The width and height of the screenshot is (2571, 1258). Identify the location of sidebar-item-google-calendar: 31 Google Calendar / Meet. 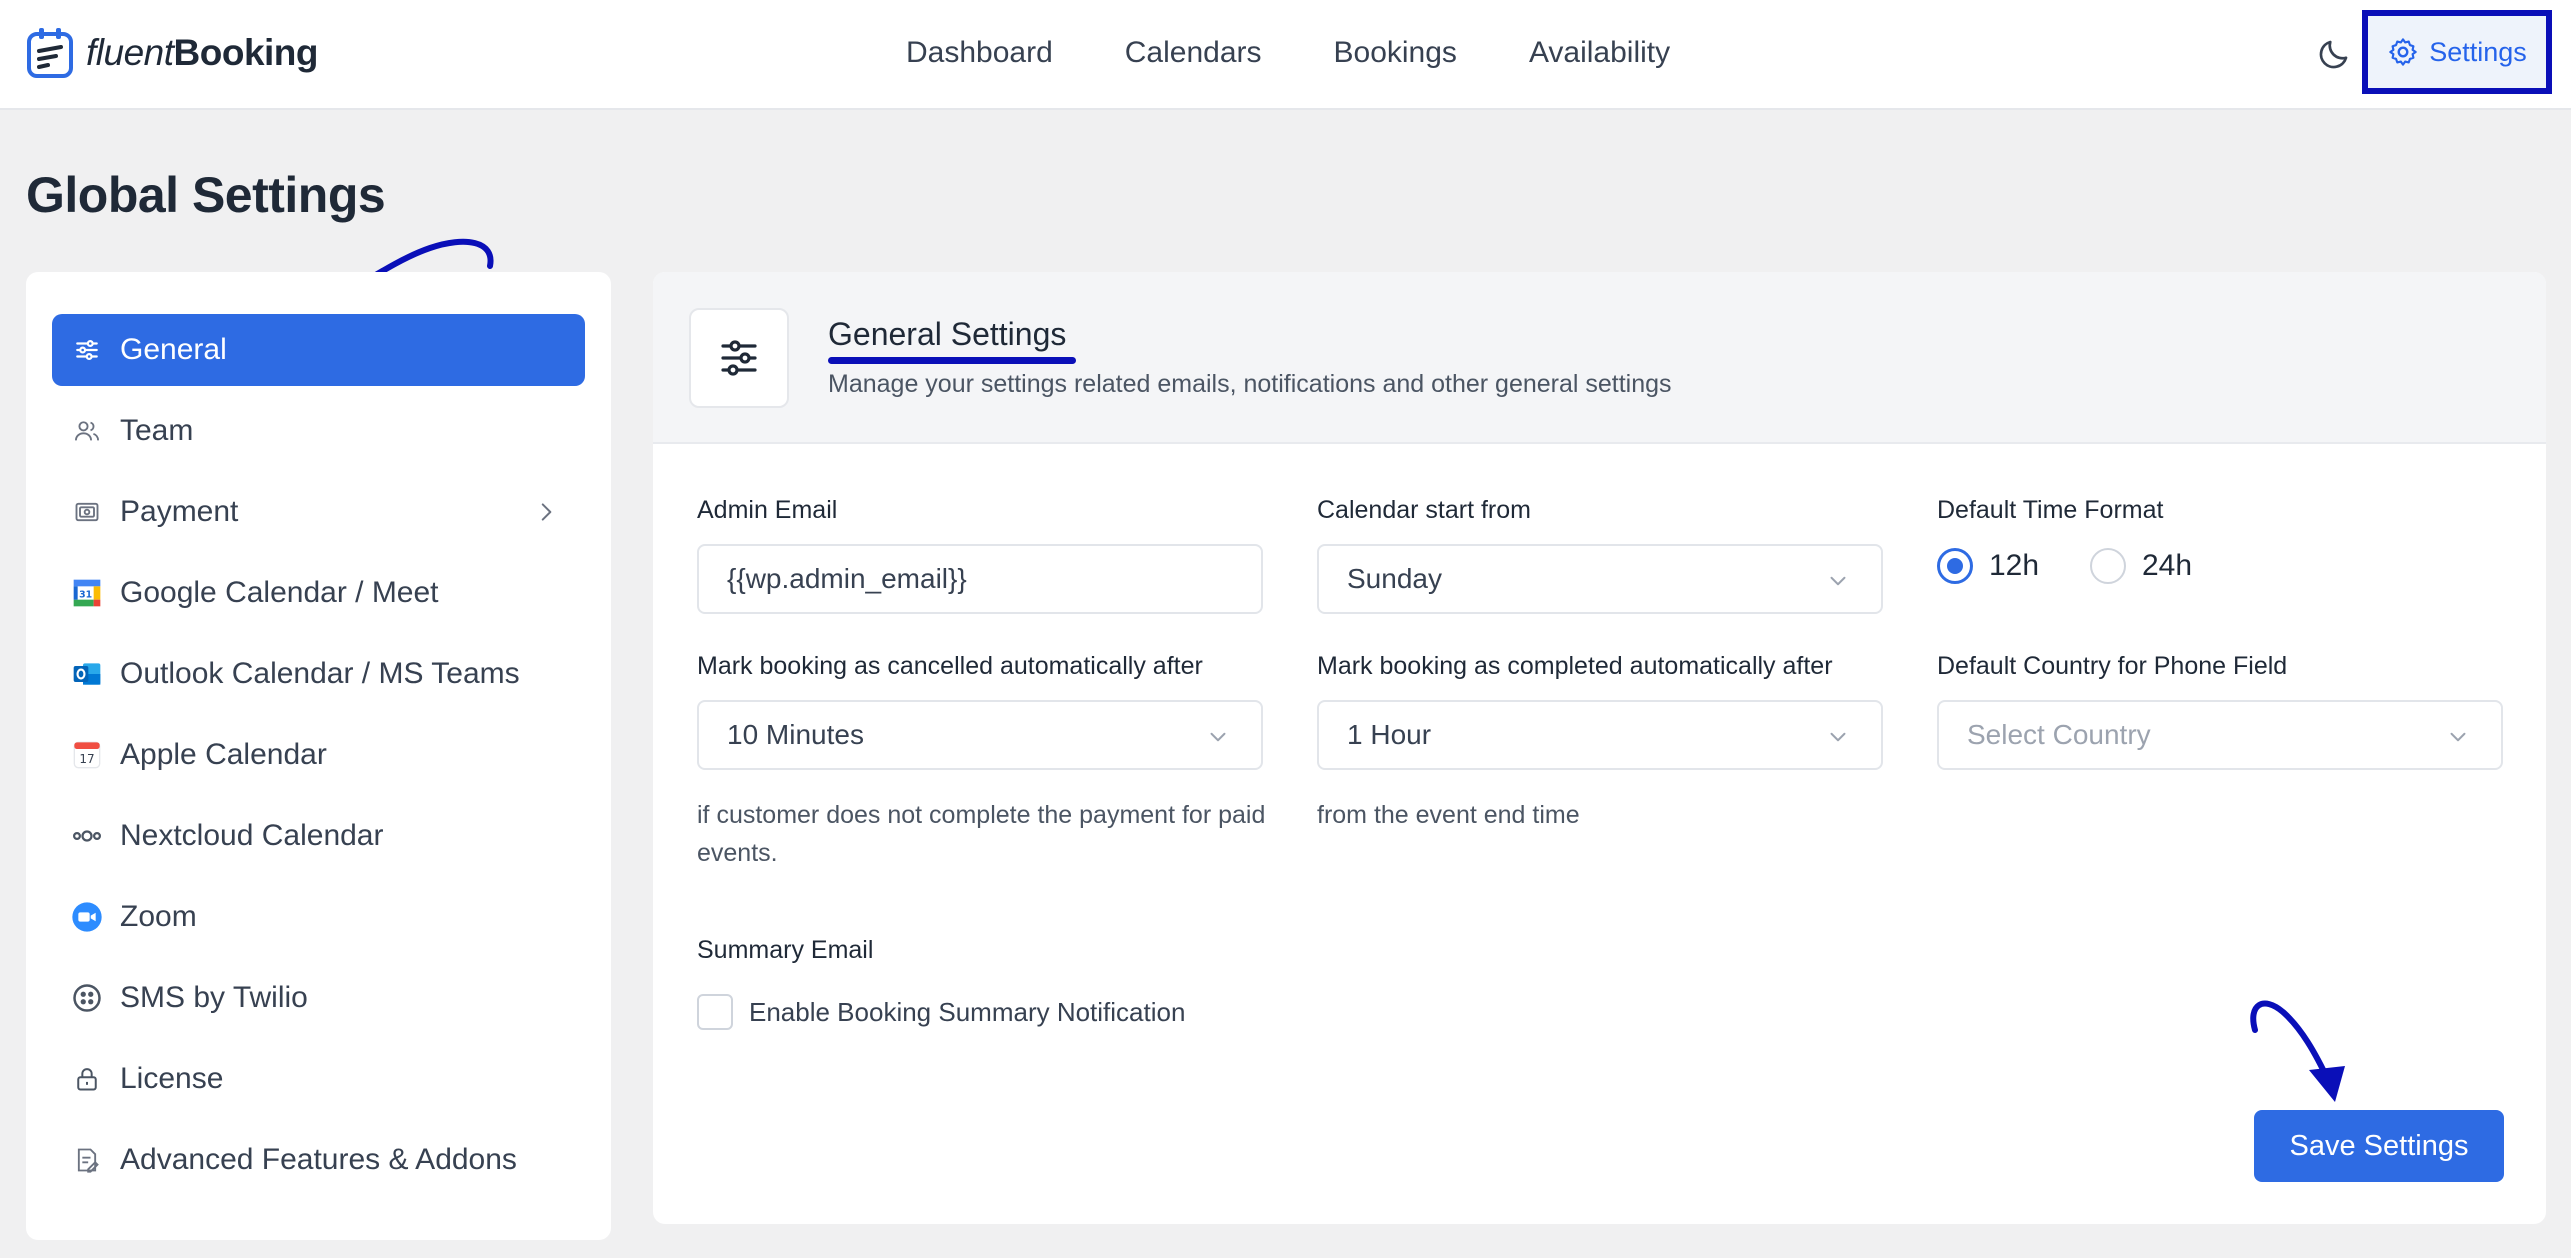
(318, 593).